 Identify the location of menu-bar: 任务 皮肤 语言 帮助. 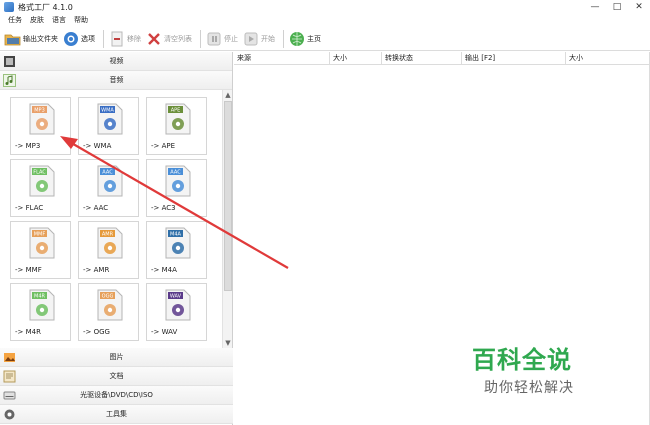
(325, 20).